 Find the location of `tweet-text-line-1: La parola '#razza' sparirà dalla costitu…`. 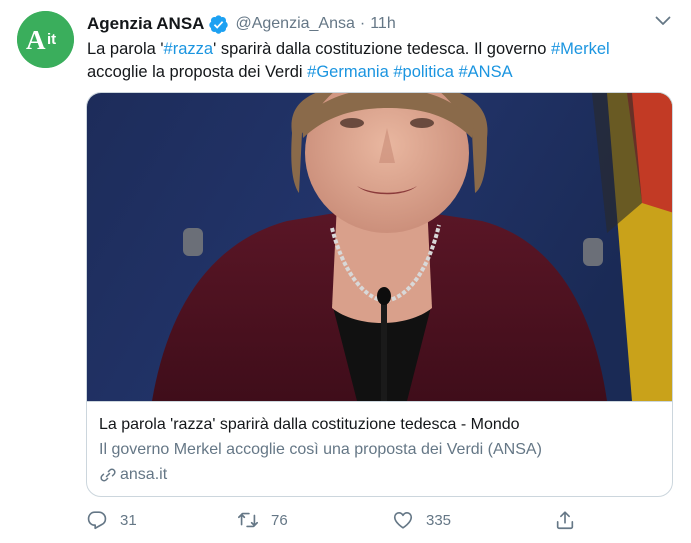

tweet-text-line-1: La parola '#razza' sparirà dalla costitu… is located at coordinates (377, 49).